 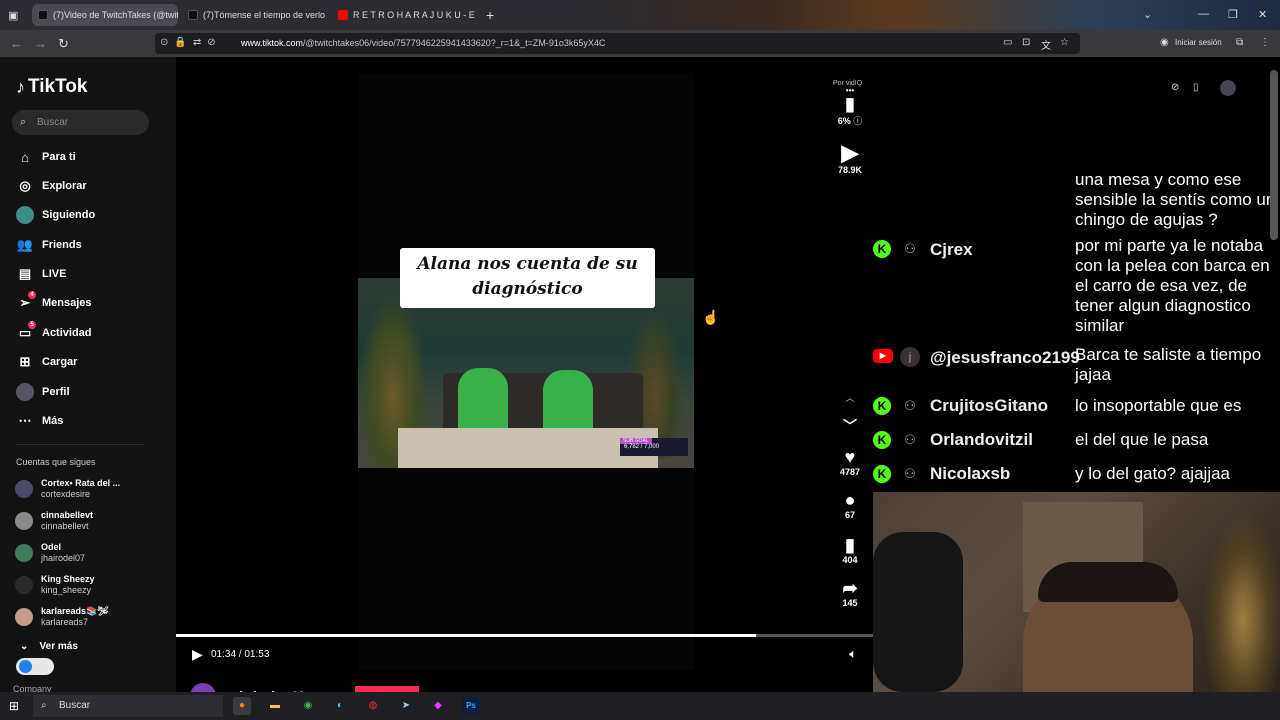 I want to click on following-account: karlareads📚🛩 karlareads7, so click(x=62, y=617).